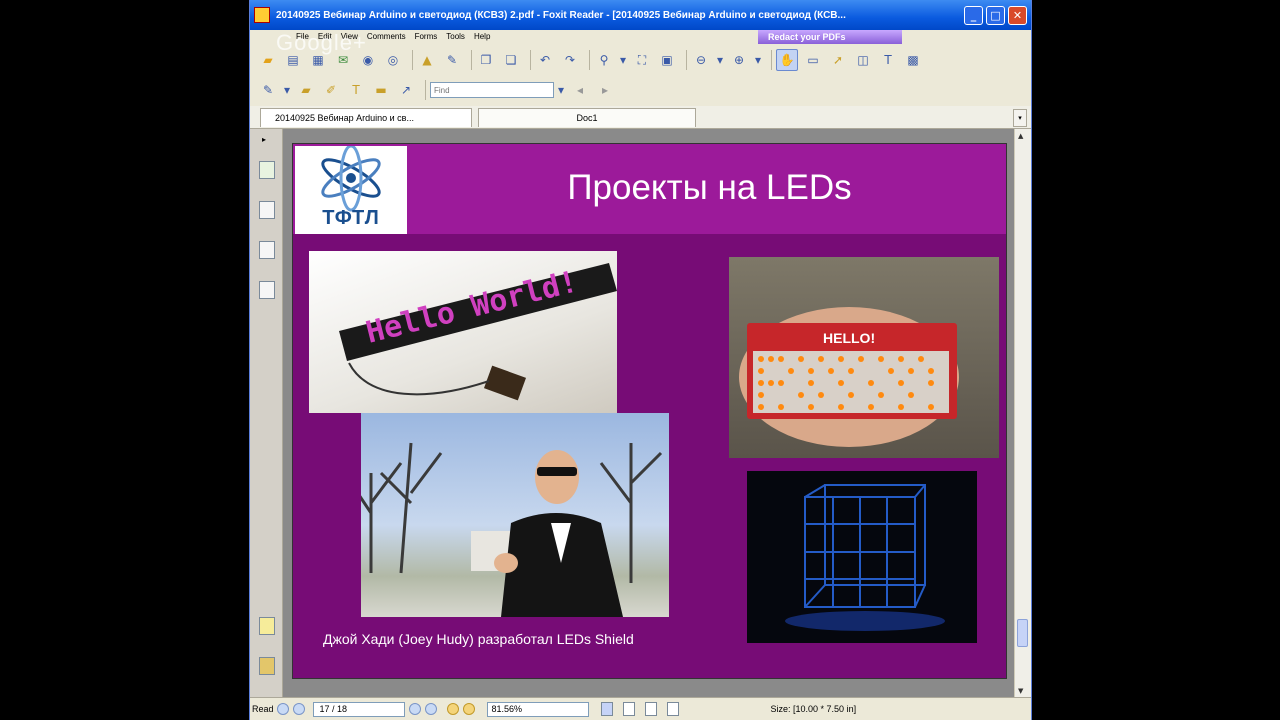  What do you see at coordinates (386, 36) in the screenshot?
I see `menu-comments: Comments` at bounding box center [386, 36].